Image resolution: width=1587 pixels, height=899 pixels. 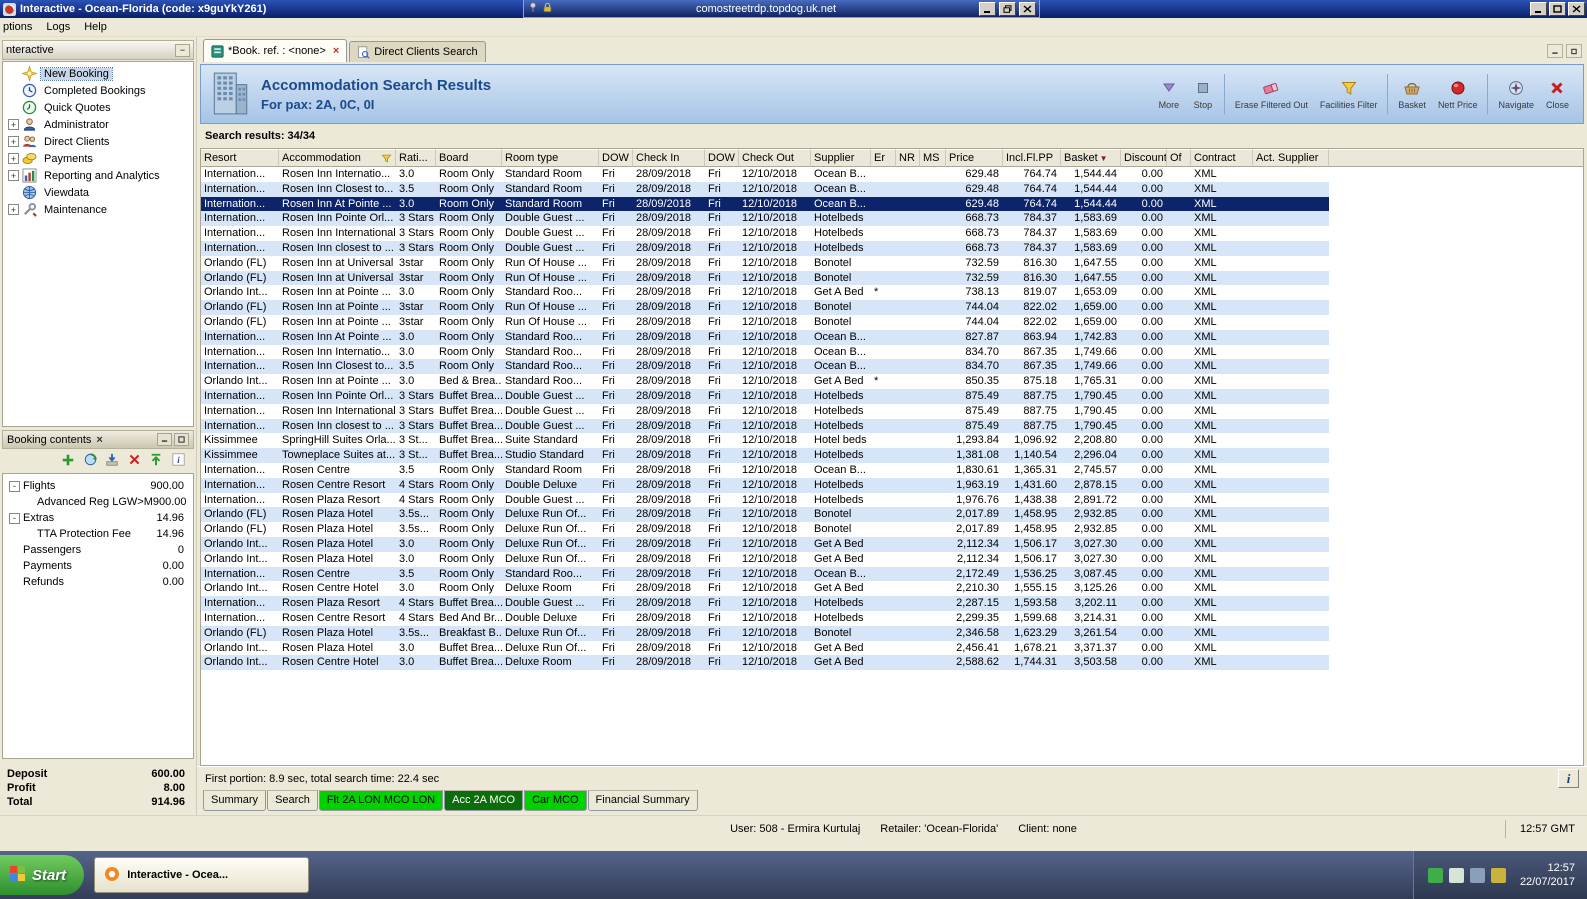 What do you see at coordinates (933, 158) in the screenshot?
I see `column-header-ms: MS` at bounding box center [933, 158].